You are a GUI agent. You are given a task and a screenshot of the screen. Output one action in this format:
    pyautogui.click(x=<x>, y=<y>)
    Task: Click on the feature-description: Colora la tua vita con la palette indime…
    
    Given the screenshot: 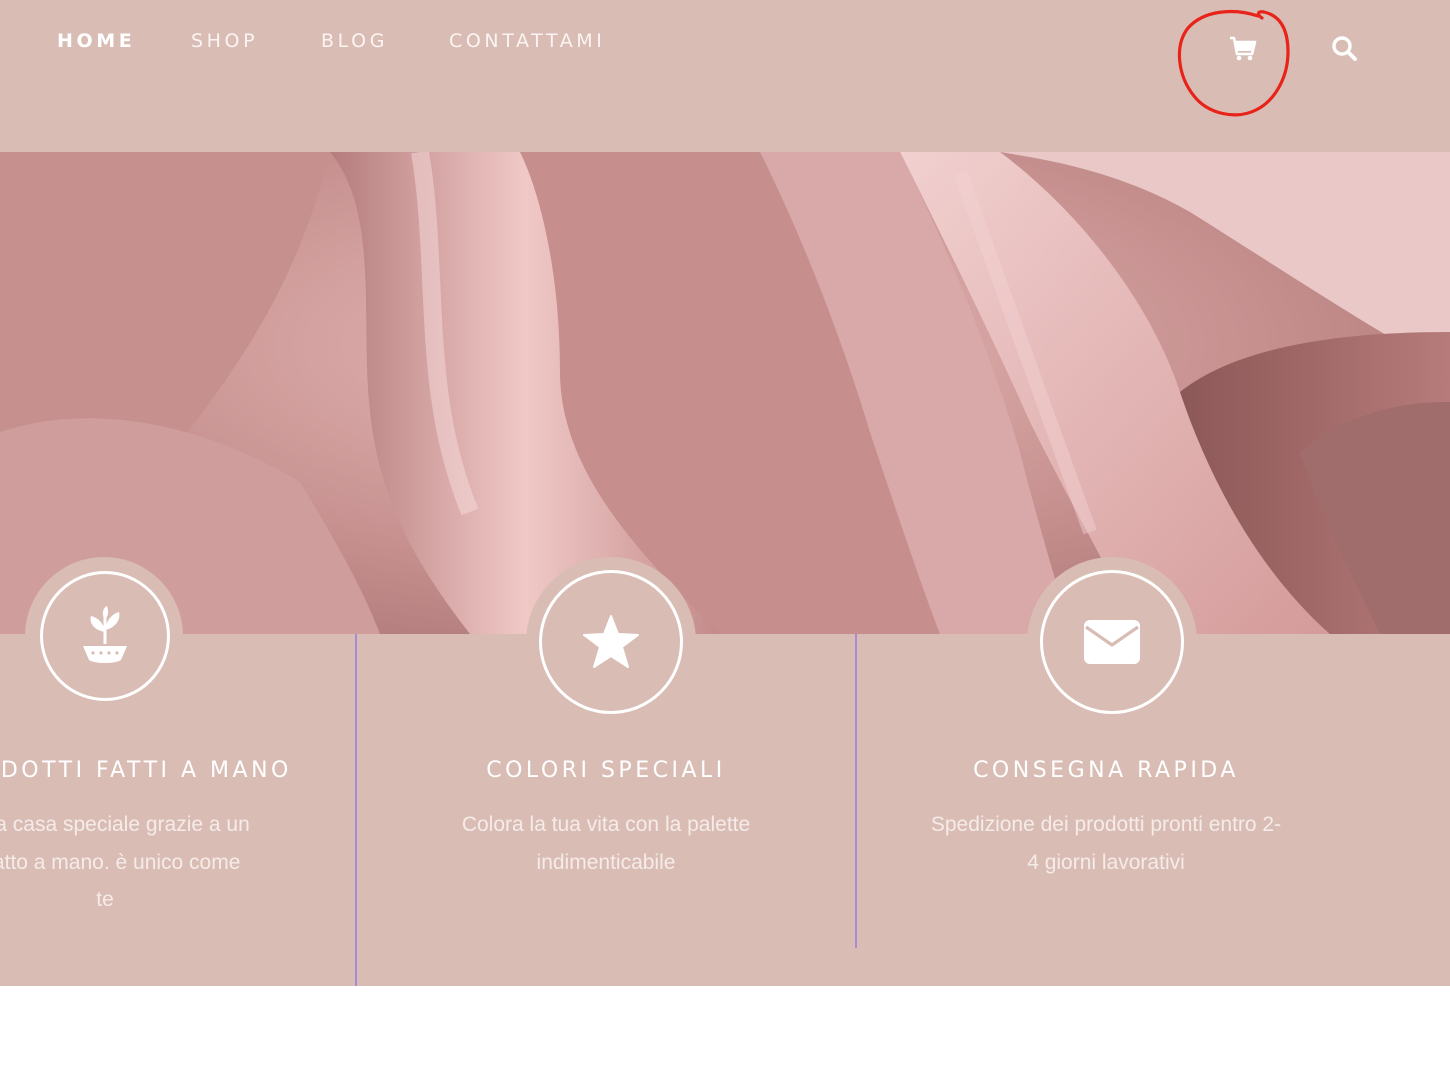 What is the action you would take?
    pyautogui.click(x=606, y=843)
    